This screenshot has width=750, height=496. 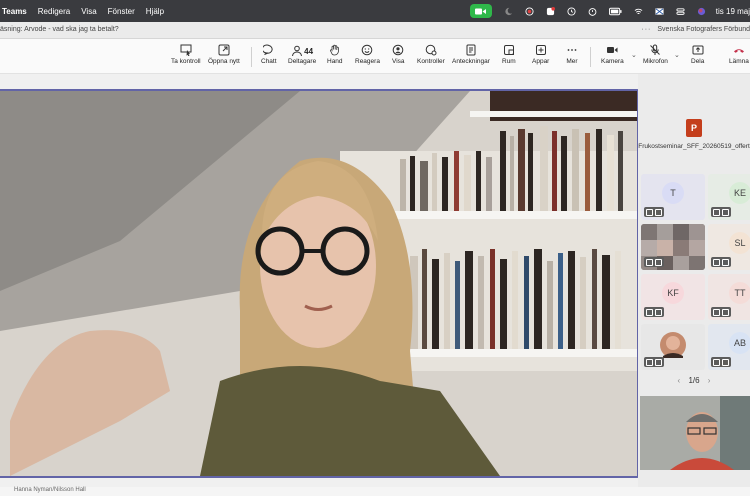 What do you see at coordinates (59, 29) in the screenshot?
I see `meeting-title: äsning: Arvode - vad ska jag ta betalt?` at bounding box center [59, 29].